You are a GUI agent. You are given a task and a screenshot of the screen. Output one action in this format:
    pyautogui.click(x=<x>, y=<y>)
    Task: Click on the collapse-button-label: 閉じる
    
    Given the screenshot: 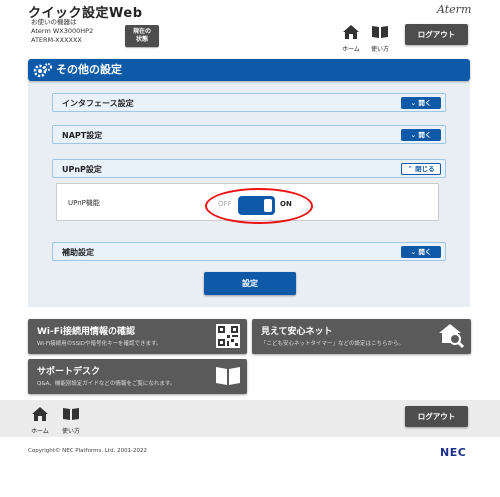 What is the action you would take?
    pyautogui.click(x=425, y=169)
    